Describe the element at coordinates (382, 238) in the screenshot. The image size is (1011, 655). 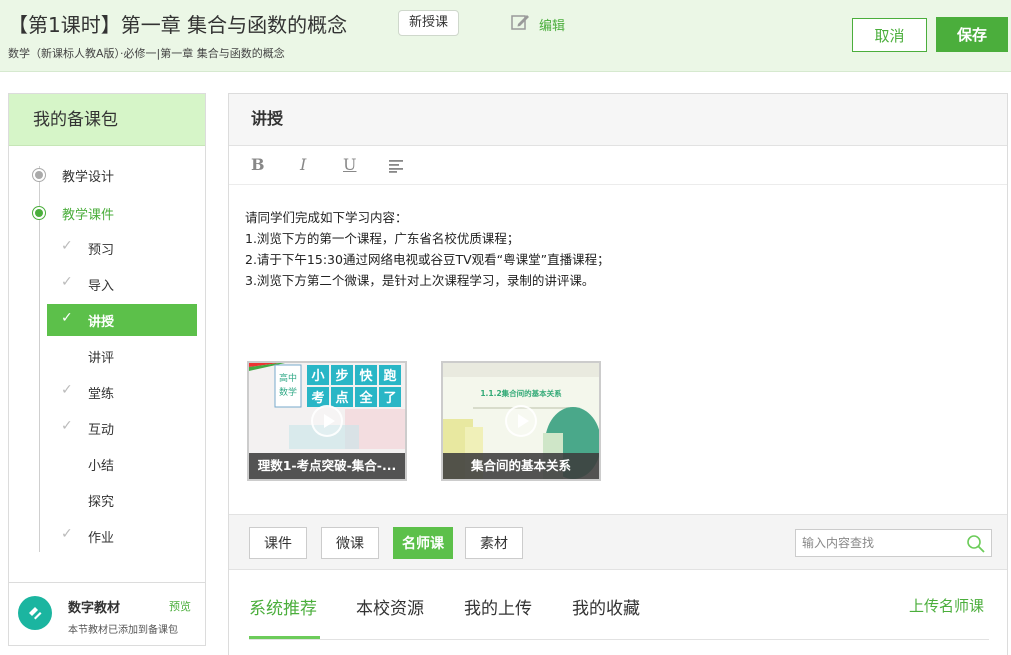
I see `content-line: 1.浏览下方的第一个课程，广东省名校优质课程；` at that location.